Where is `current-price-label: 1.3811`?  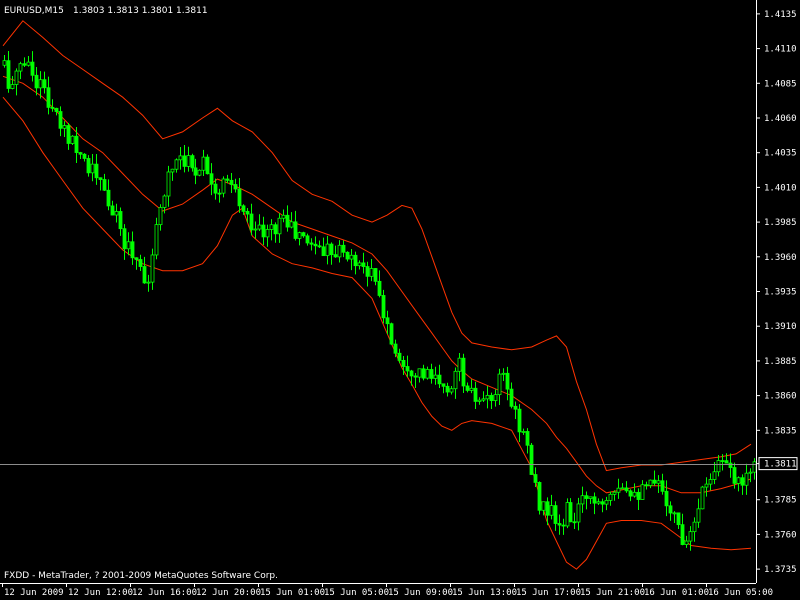
current-price-label: 1.3811 is located at coordinates (780, 465).